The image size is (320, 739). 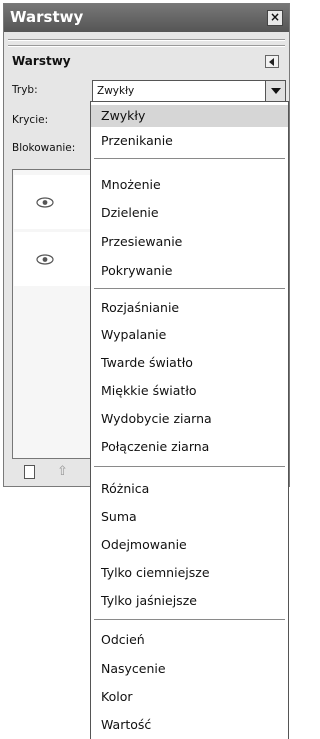 I want to click on mode-option: Wydobycie ziarna, so click(x=189, y=419).